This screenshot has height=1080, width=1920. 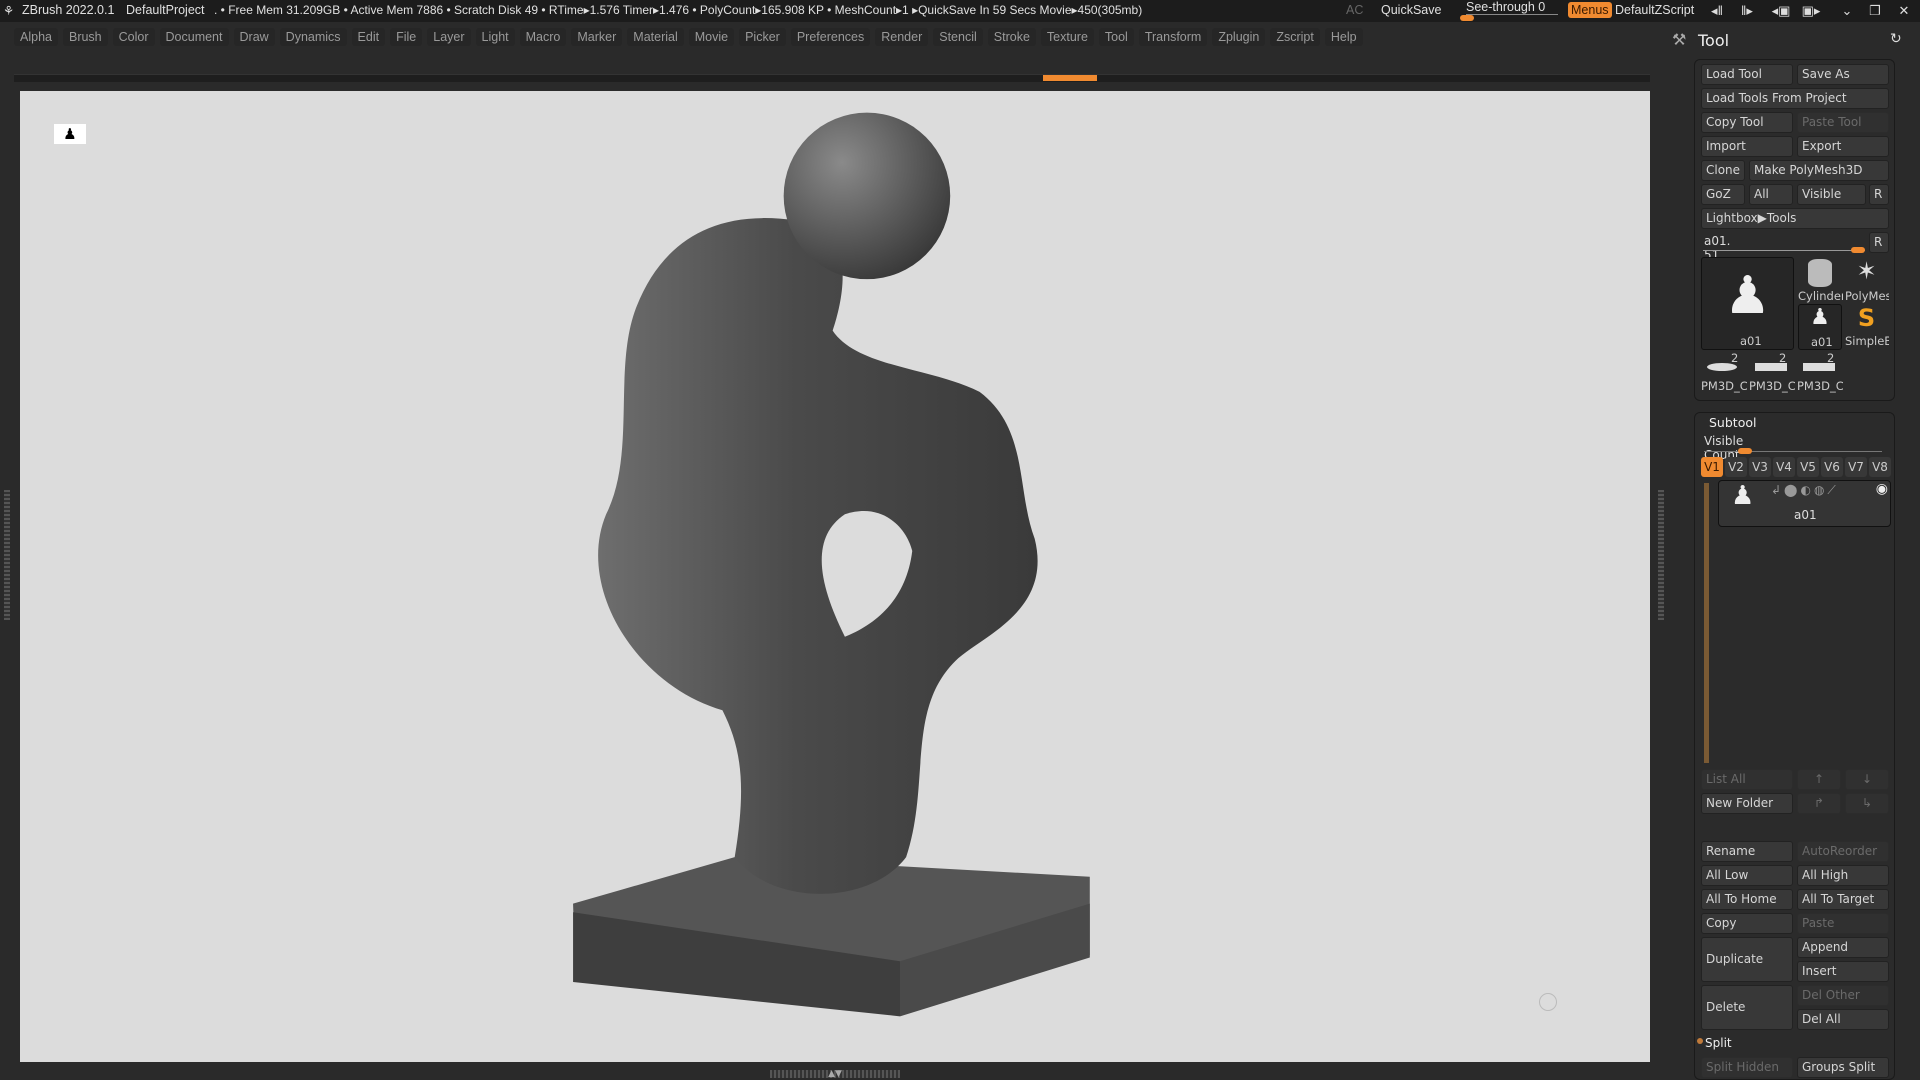 I want to click on del-other-button: Del Other, so click(x=1843, y=995).